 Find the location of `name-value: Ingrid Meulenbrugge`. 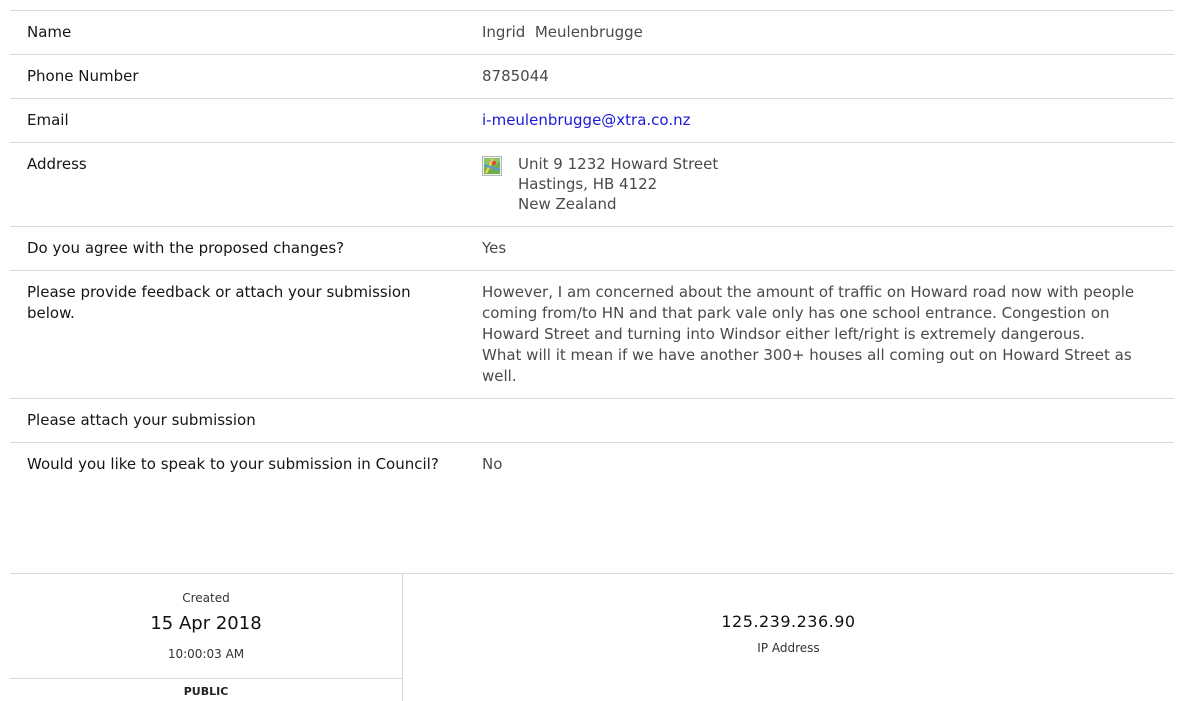

name-value: Ingrid Meulenbrugge is located at coordinates (562, 32).